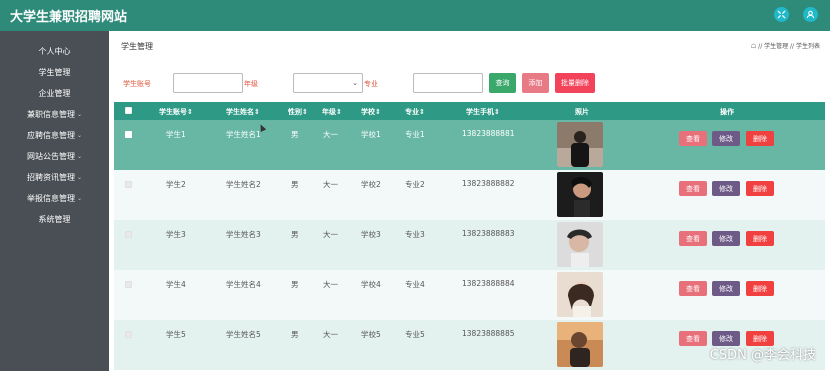 This screenshot has width=830, height=371. Describe the element at coordinates (69, 17) in the screenshot. I see `app-title: 大学生兼职招聘网站` at that location.